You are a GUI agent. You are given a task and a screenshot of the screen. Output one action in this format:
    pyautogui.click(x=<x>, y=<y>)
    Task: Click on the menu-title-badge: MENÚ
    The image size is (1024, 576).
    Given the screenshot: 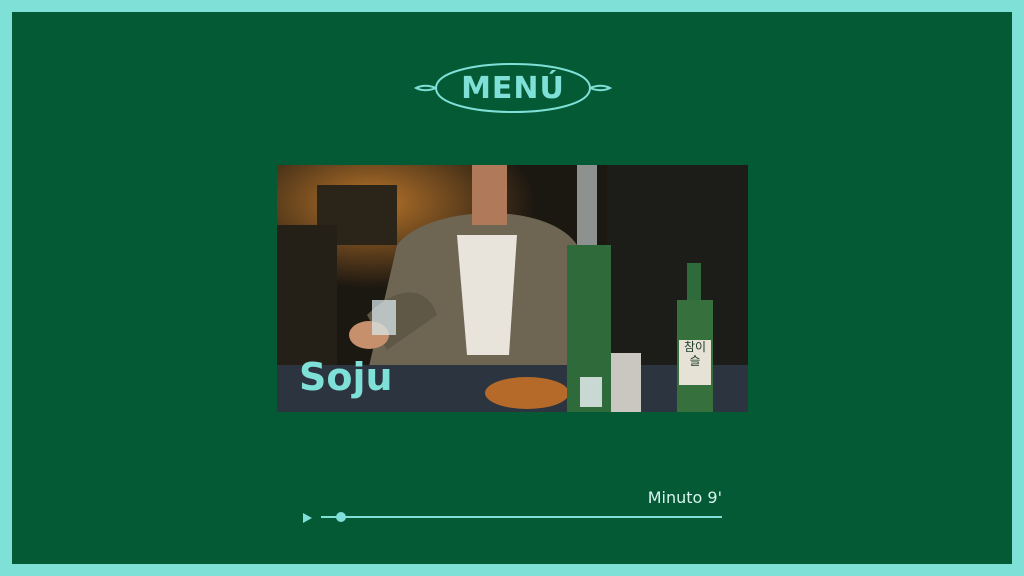 What is the action you would take?
    pyautogui.click(x=513, y=88)
    